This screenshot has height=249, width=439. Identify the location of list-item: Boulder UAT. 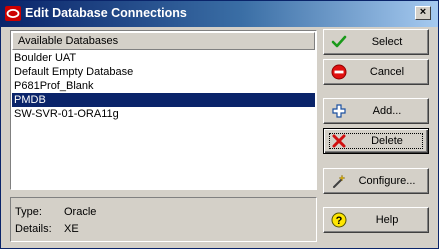
(163, 58).